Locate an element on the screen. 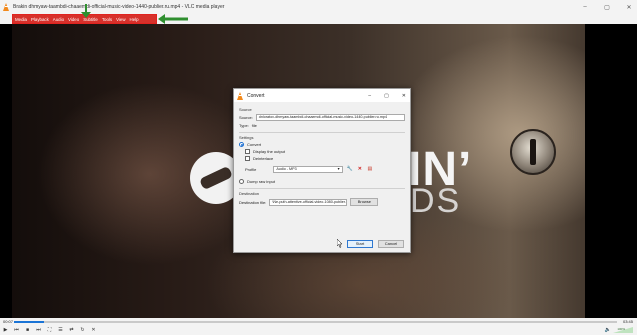 The width and height of the screenshot is (637, 335). window-controls: – ▢ ✕ is located at coordinates (607, 7).